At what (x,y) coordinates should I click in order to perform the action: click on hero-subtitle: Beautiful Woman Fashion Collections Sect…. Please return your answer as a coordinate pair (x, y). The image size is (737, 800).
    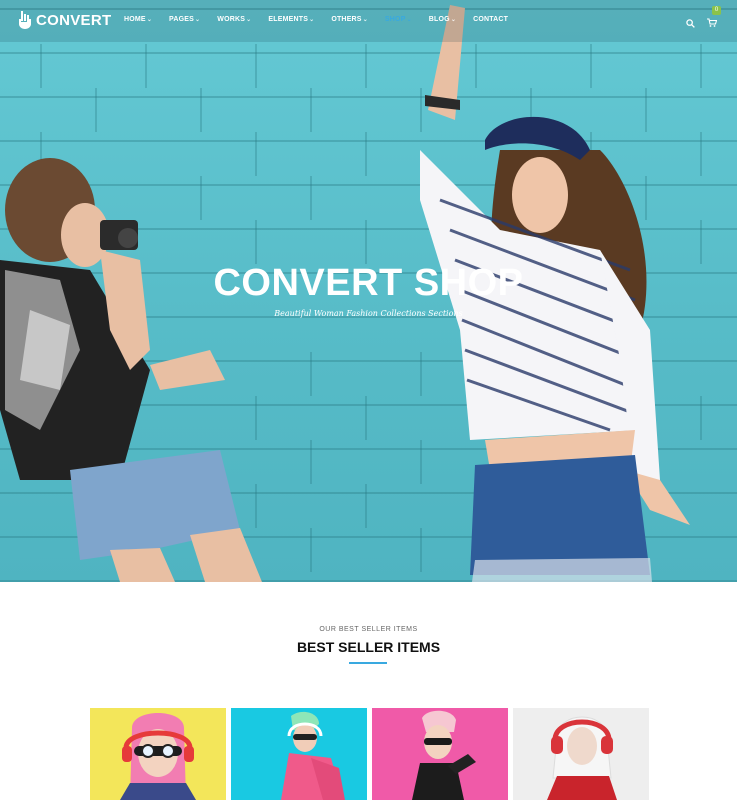
    Looking at the image, I should click on (368, 313).